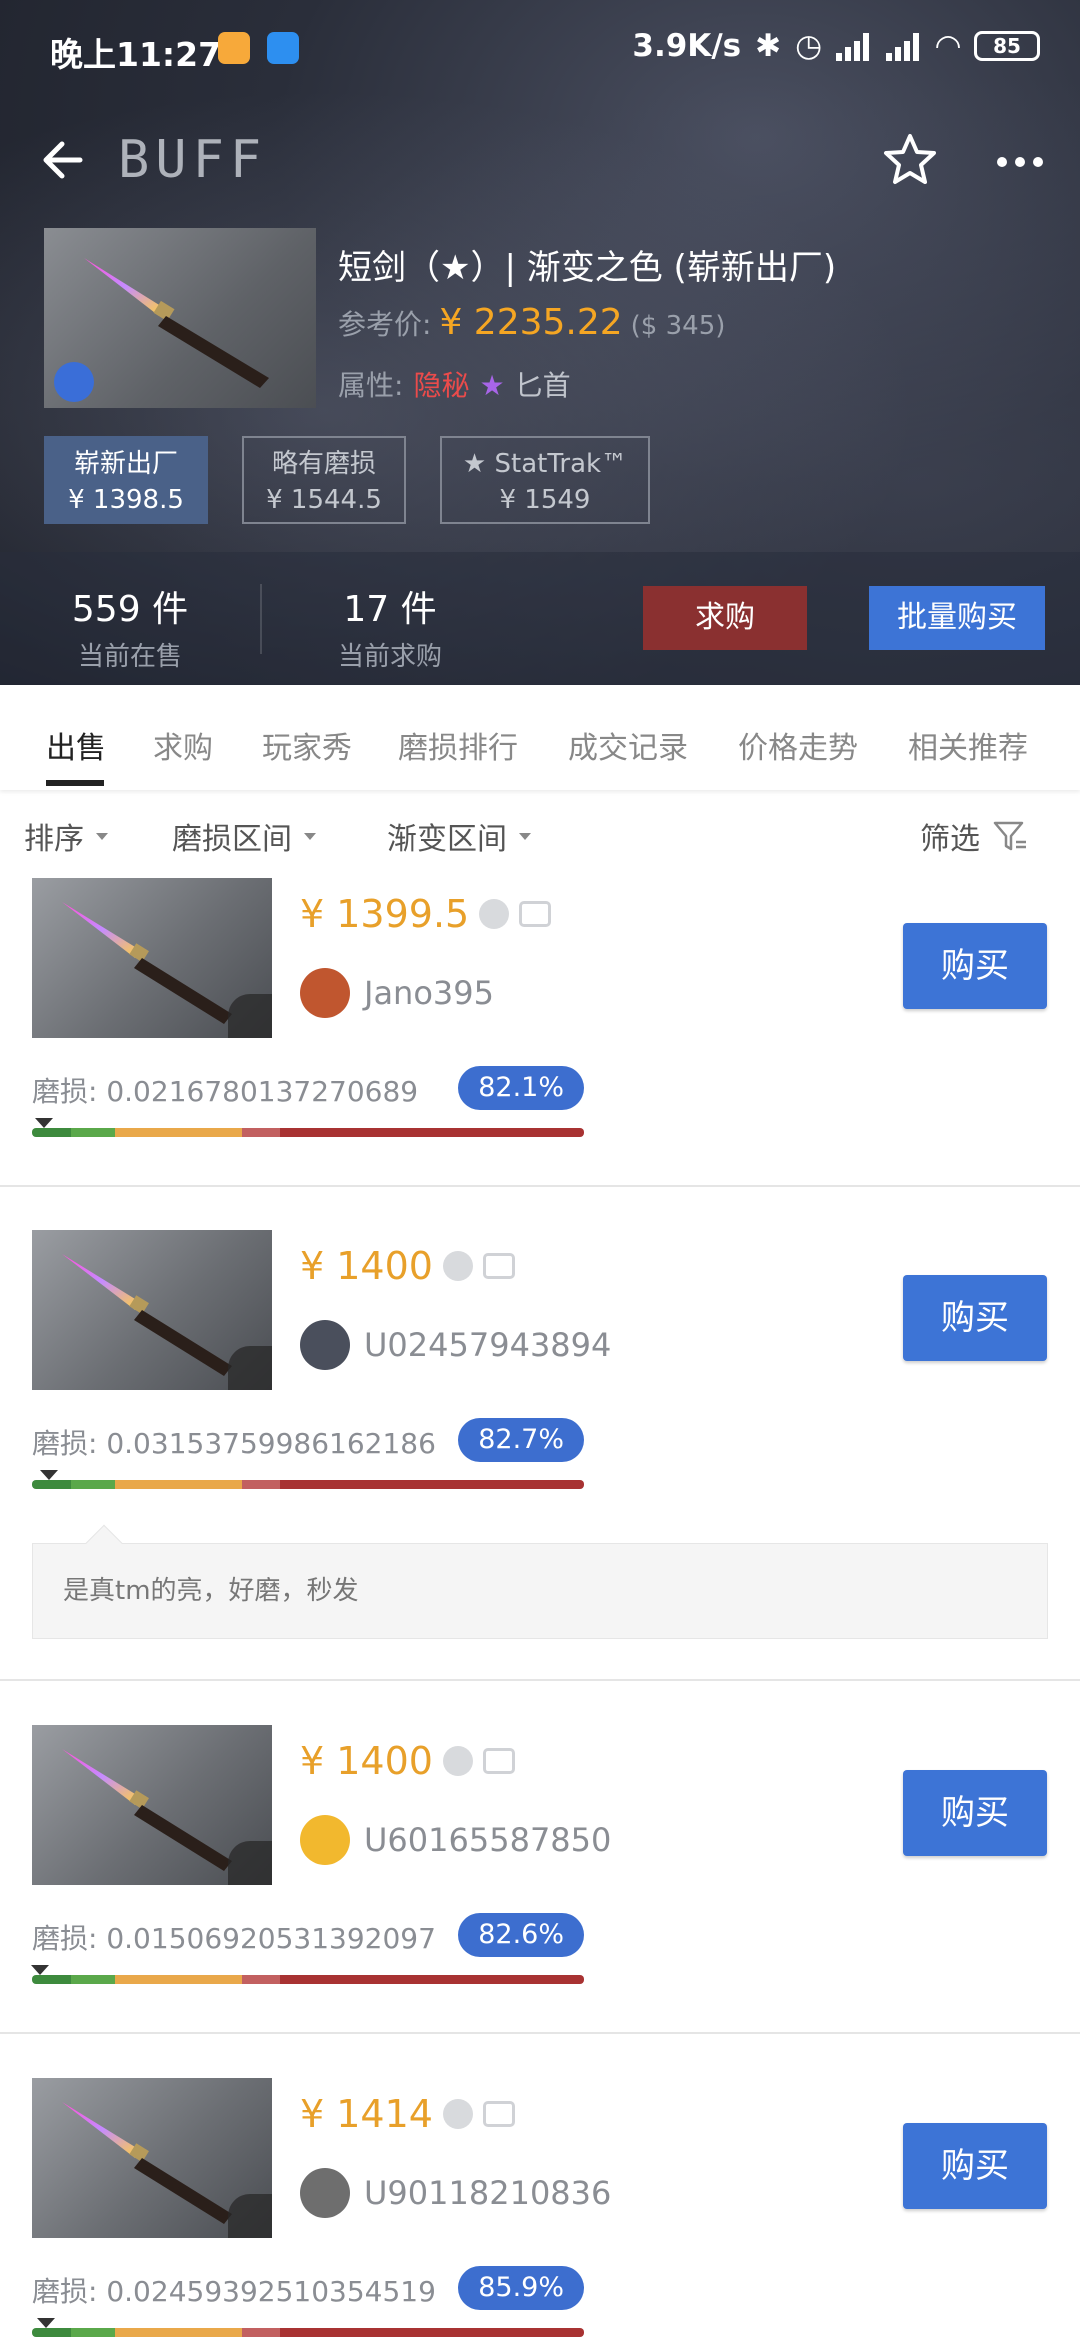 Image resolution: width=1080 pixels, height=2340 pixels. What do you see at coordinates (768, 46) in the screenshot?
I see `bluetooth-icon: ✱` at bounding box center [768, 46].